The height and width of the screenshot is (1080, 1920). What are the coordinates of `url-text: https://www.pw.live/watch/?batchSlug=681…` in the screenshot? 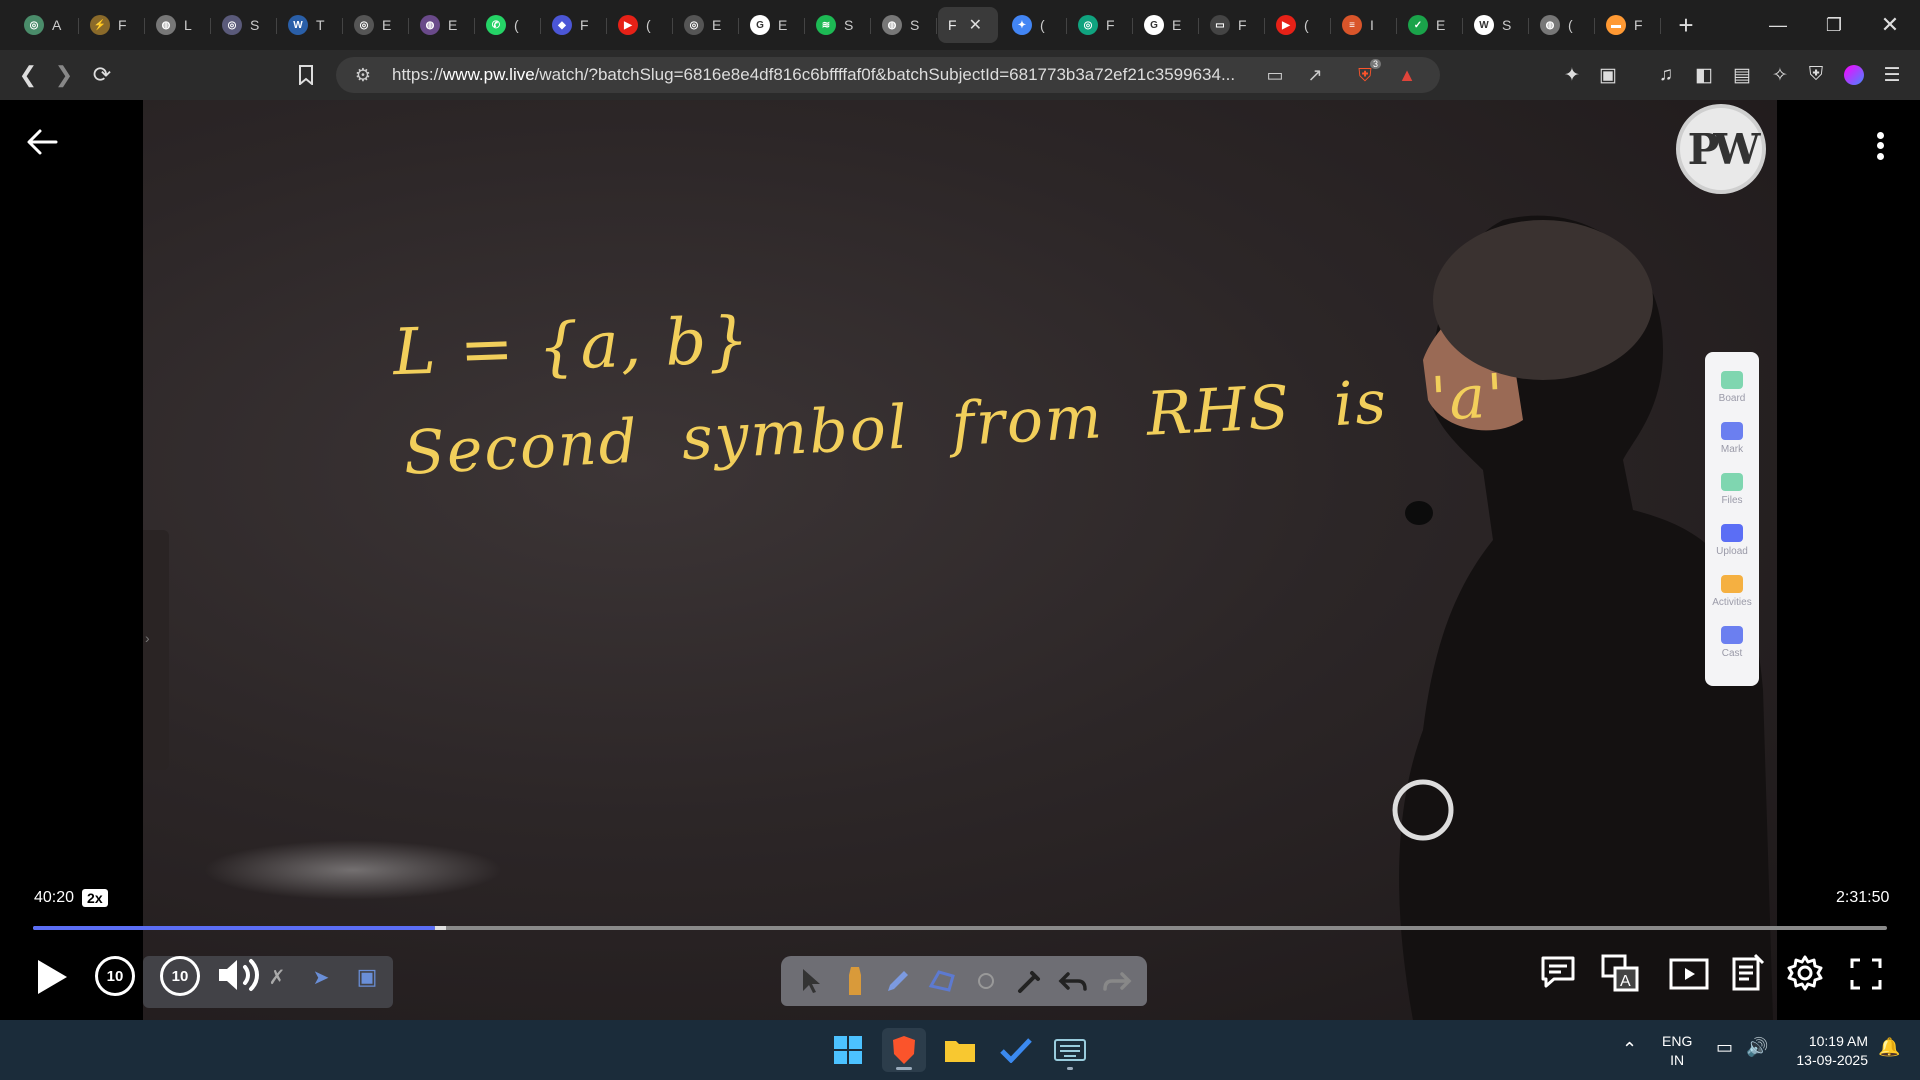 It's located at (832, 75).